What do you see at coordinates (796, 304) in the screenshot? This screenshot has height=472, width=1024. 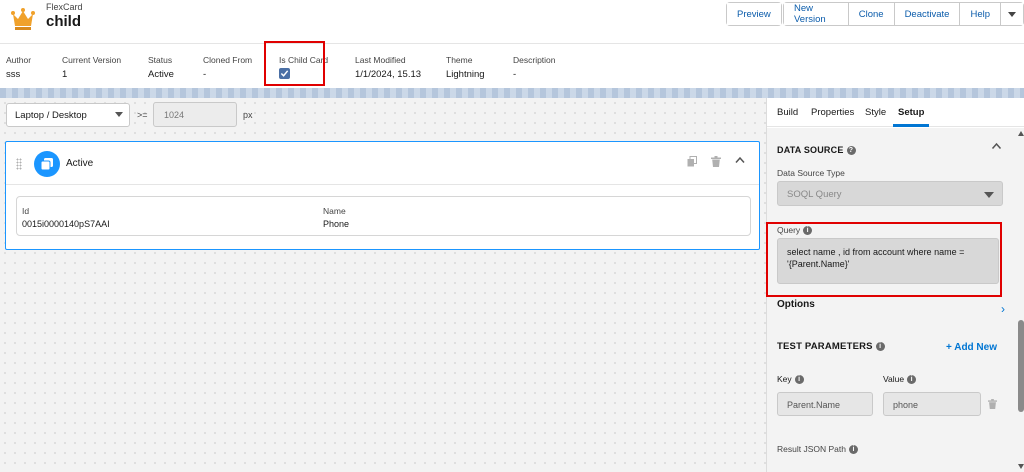 I see `options-link: Options` at bounding box center [796, 304].